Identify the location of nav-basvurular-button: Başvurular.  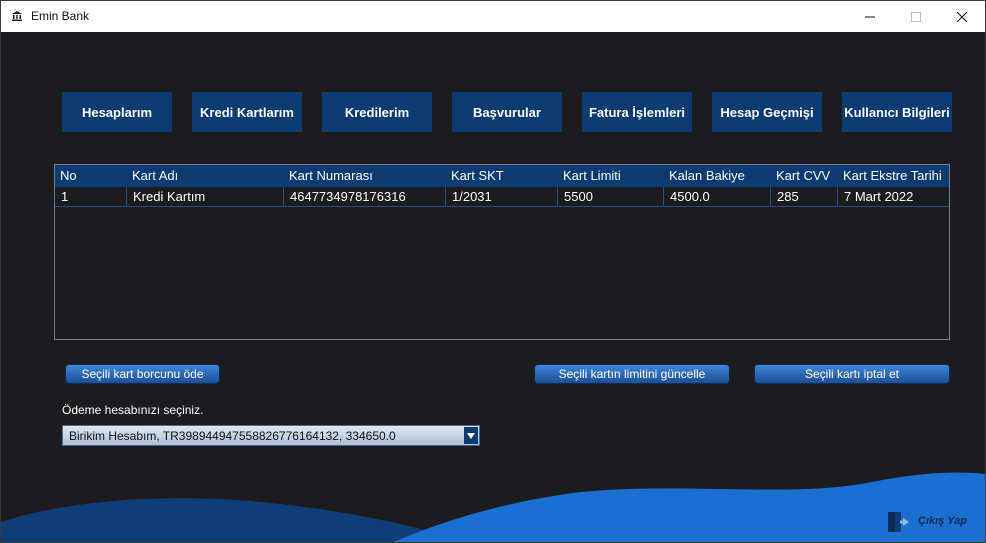
(507, 112).